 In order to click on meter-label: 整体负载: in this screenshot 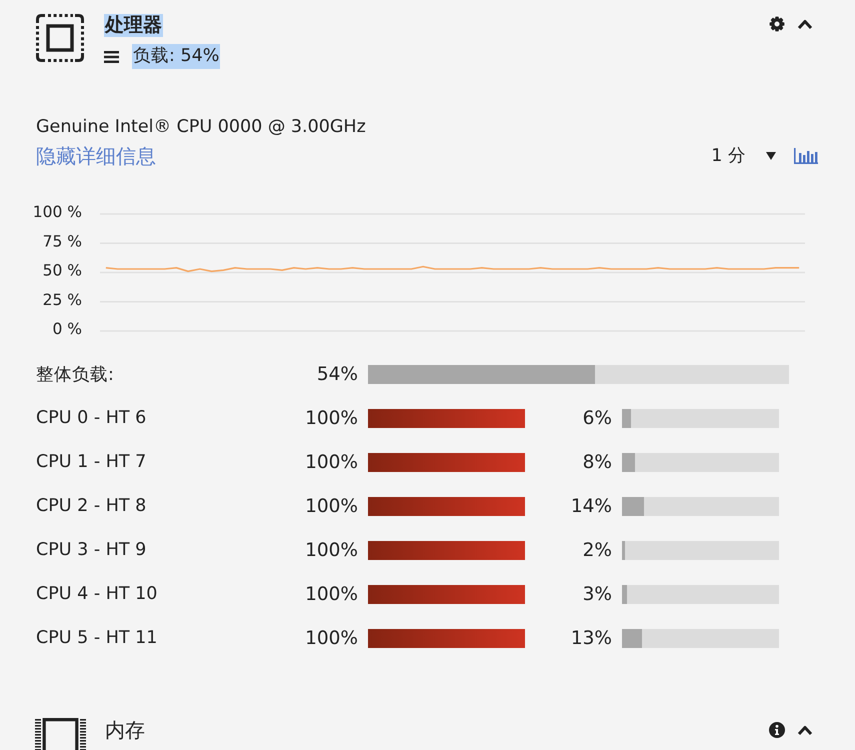, I will do `click(75, 375)`.